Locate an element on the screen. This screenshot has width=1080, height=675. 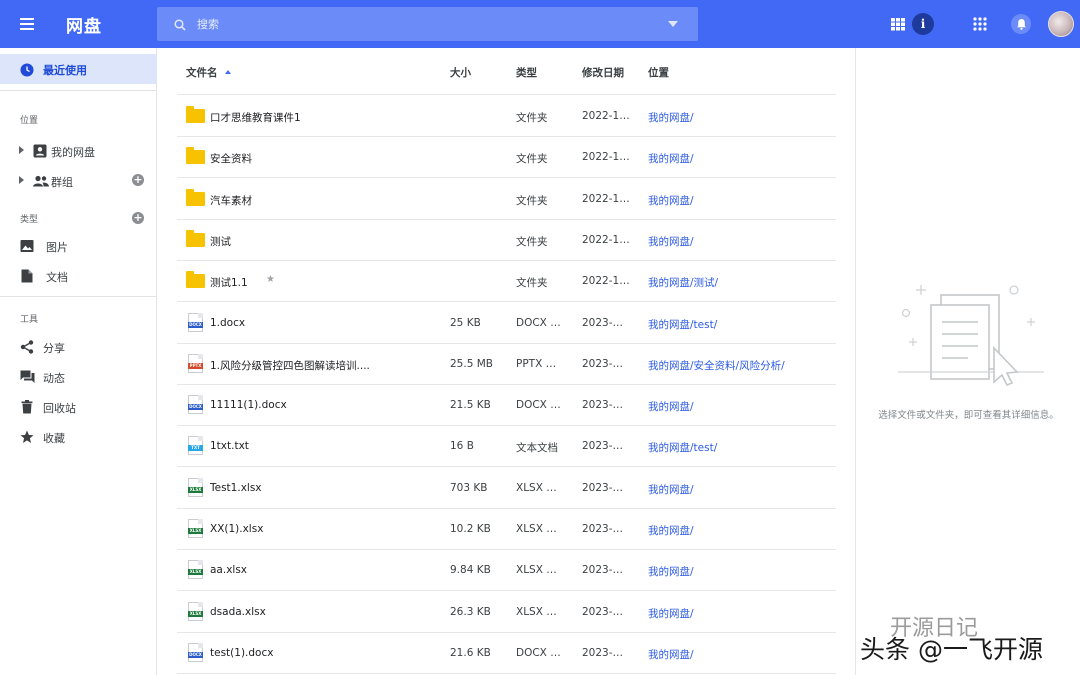
file-location: 我的网盘/测试/ is located at coordinates (740, 282).